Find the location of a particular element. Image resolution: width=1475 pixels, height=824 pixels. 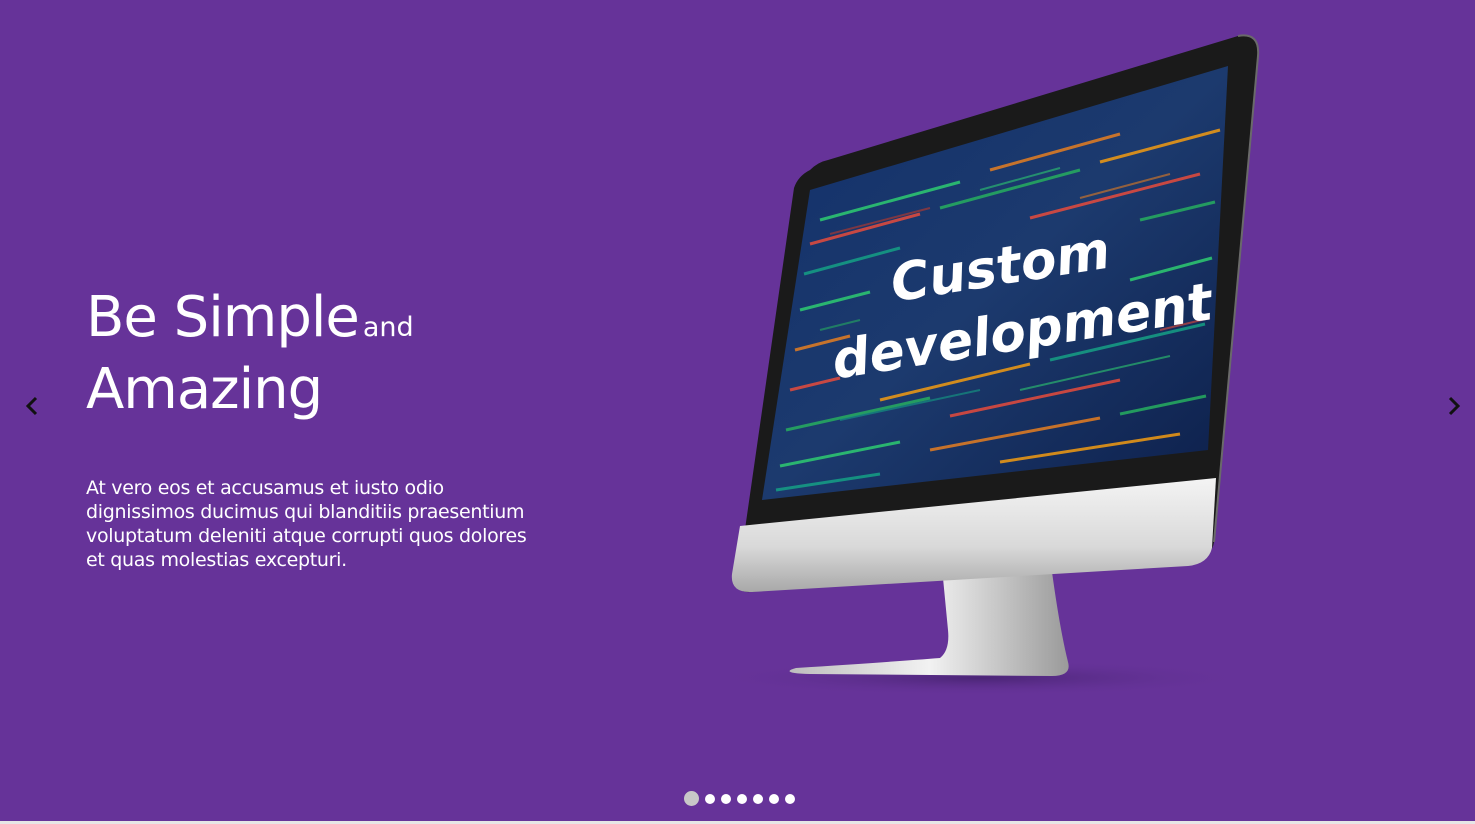

headline-main: Be Simple is located at coordinates (223, 317).